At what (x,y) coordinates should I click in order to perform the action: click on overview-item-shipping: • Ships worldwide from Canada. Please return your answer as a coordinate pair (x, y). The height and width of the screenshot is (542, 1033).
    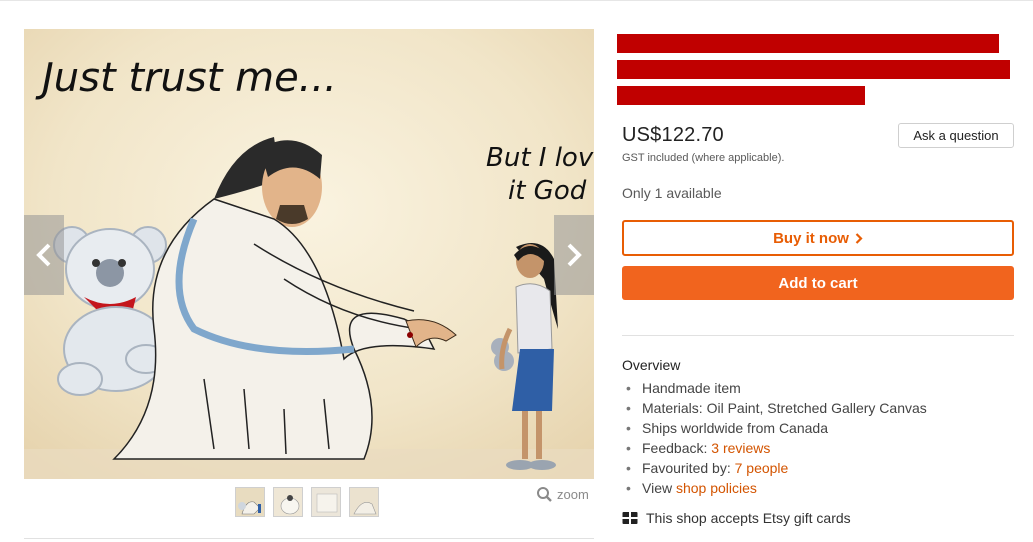
    Looking at the image, I should click on (727, 428).